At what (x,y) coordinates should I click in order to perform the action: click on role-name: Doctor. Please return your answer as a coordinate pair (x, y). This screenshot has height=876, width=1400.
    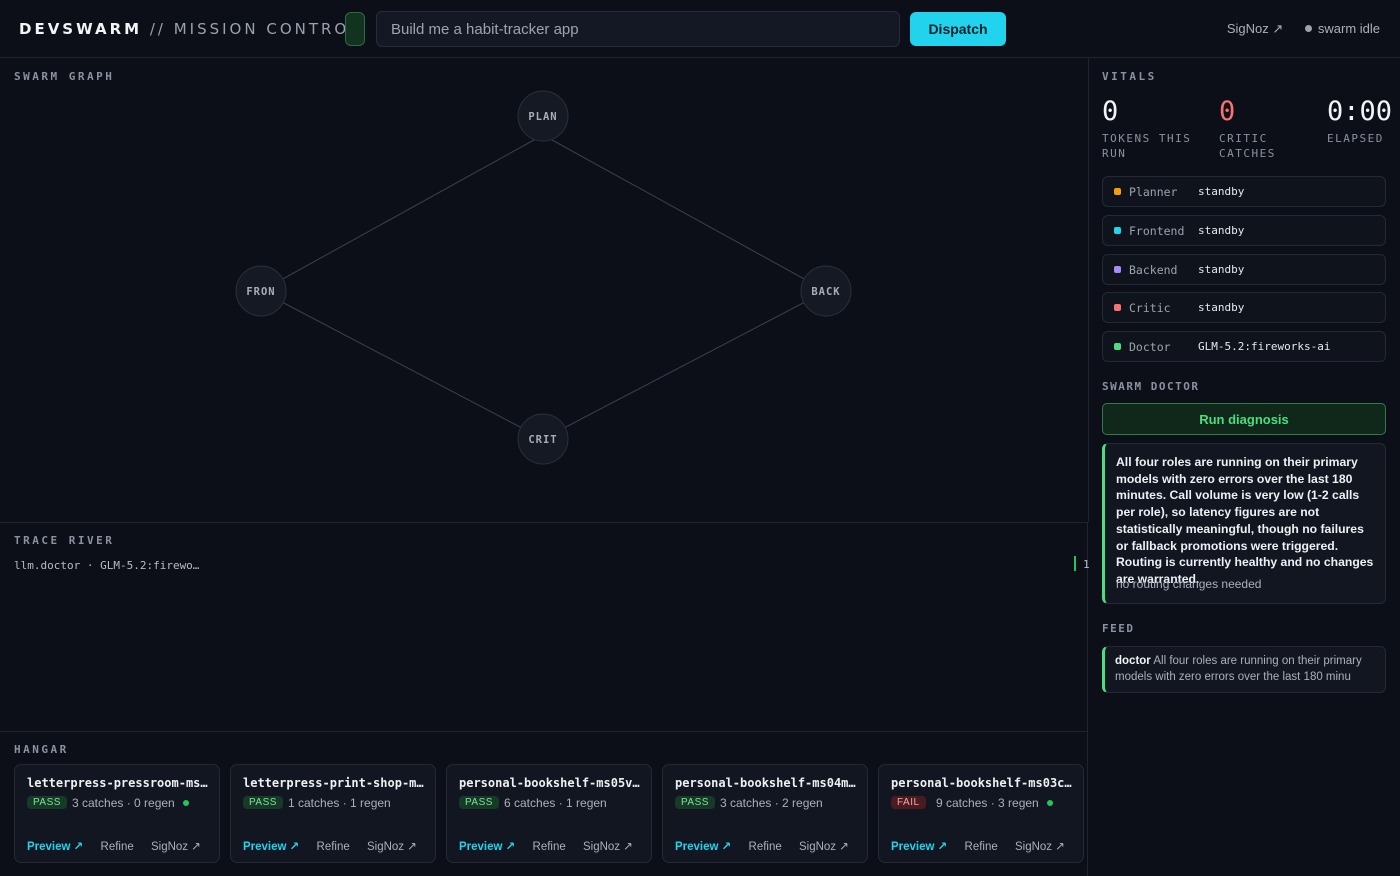
    Looking at the image, I should click on (1150, 347).